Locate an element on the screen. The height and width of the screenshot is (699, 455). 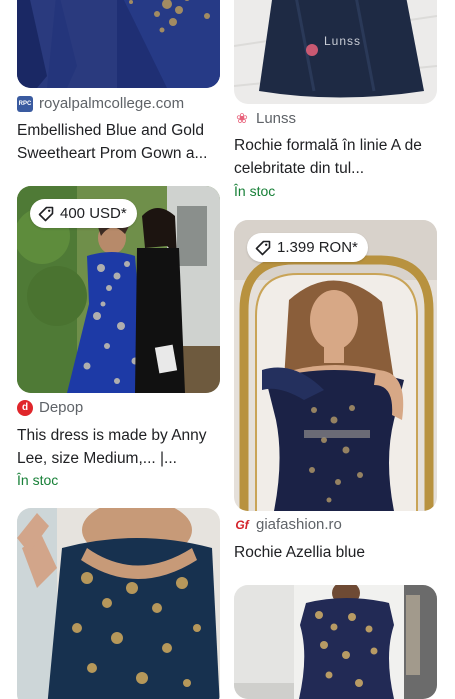
result-source: d Depop is located at coordinates (50, 407).